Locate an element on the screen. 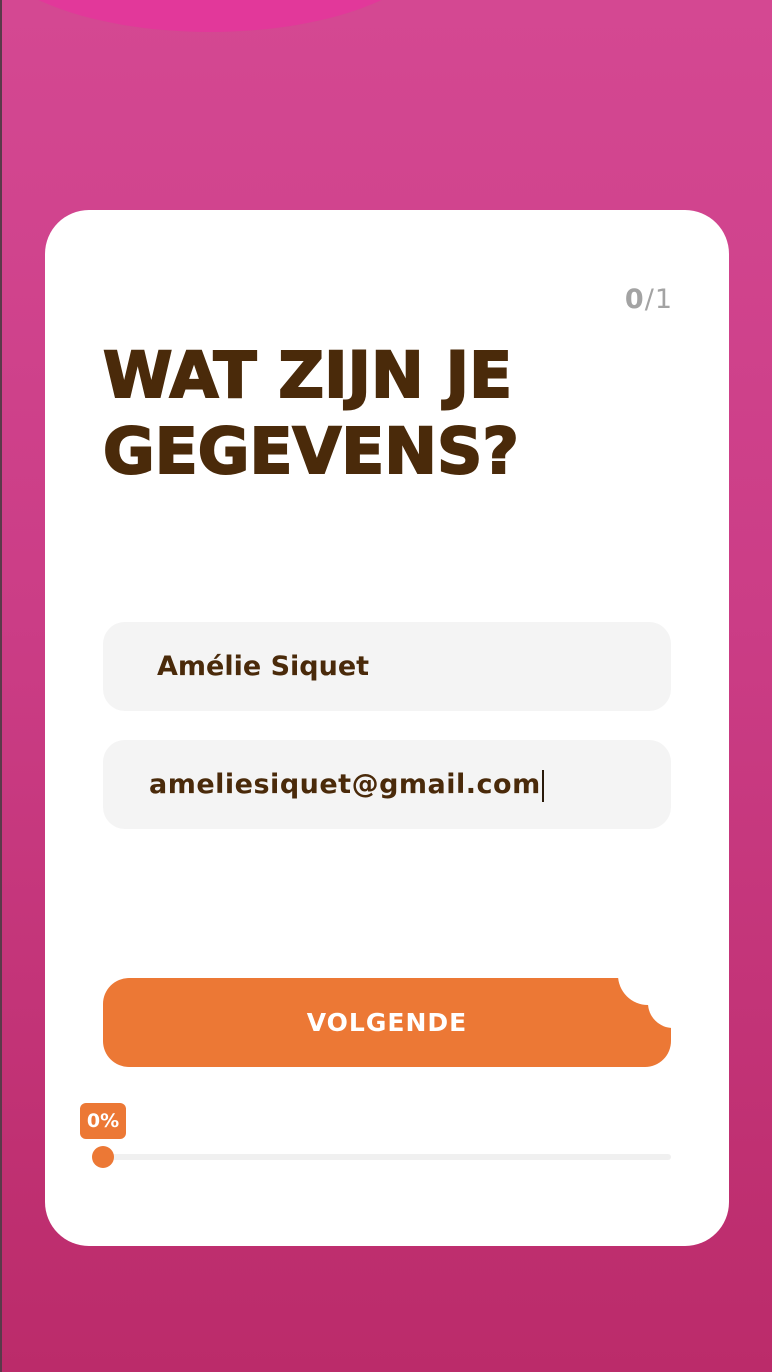 The image size is (772, 1372). step-counter: 0/1 is located at coordinates (649, 299).